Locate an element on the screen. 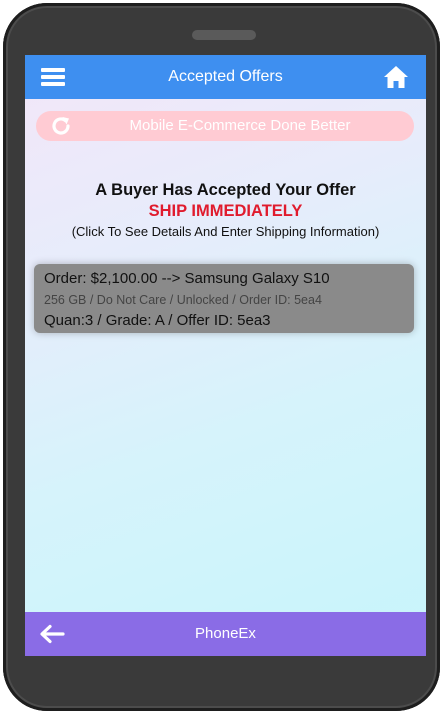  phone-speaker is located at coordinates (224, 35).